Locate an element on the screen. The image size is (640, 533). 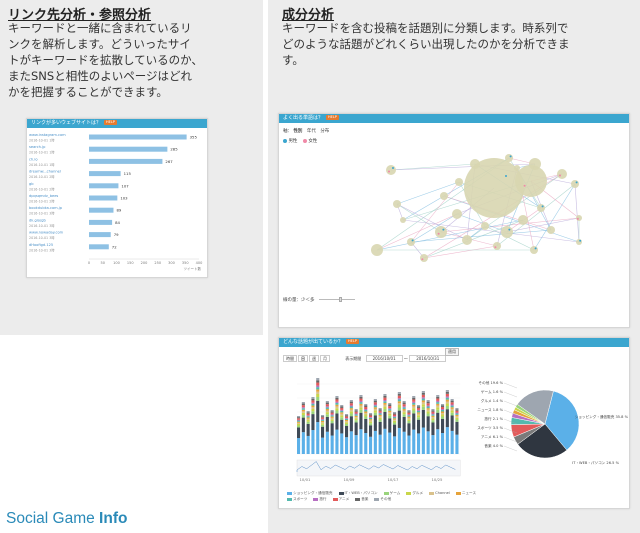
panel-title: よく出る単語は？ is located at coordinates (303, 118).